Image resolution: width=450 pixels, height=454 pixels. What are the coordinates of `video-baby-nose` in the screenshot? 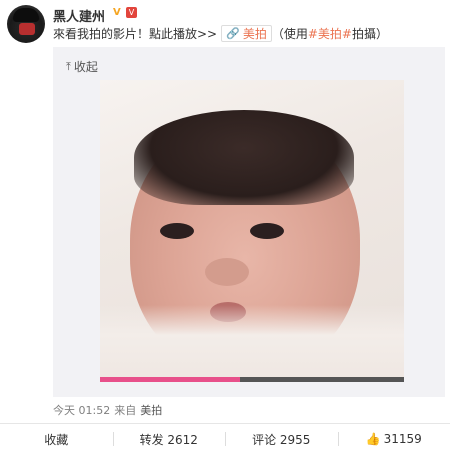 It's located at (227, 272).